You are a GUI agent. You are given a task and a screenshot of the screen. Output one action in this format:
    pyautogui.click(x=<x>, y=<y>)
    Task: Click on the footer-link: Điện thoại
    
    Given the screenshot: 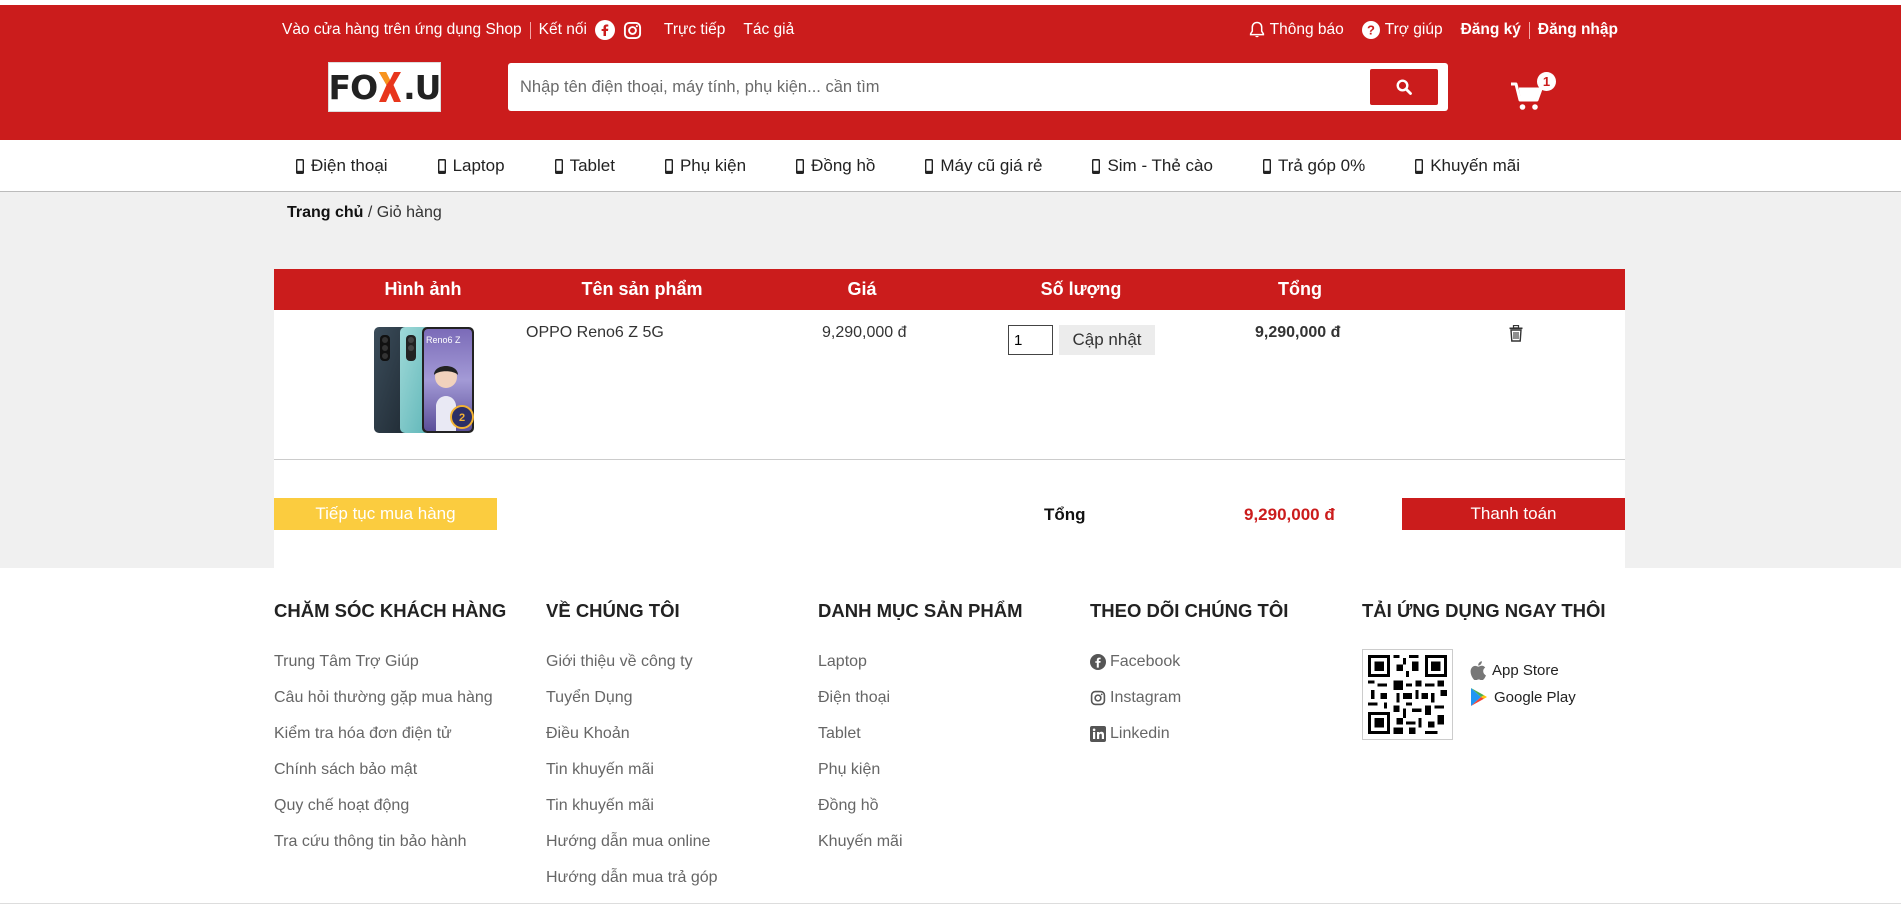 What is the action you would take?
    pyautogui.click(x=920, y=698)
    